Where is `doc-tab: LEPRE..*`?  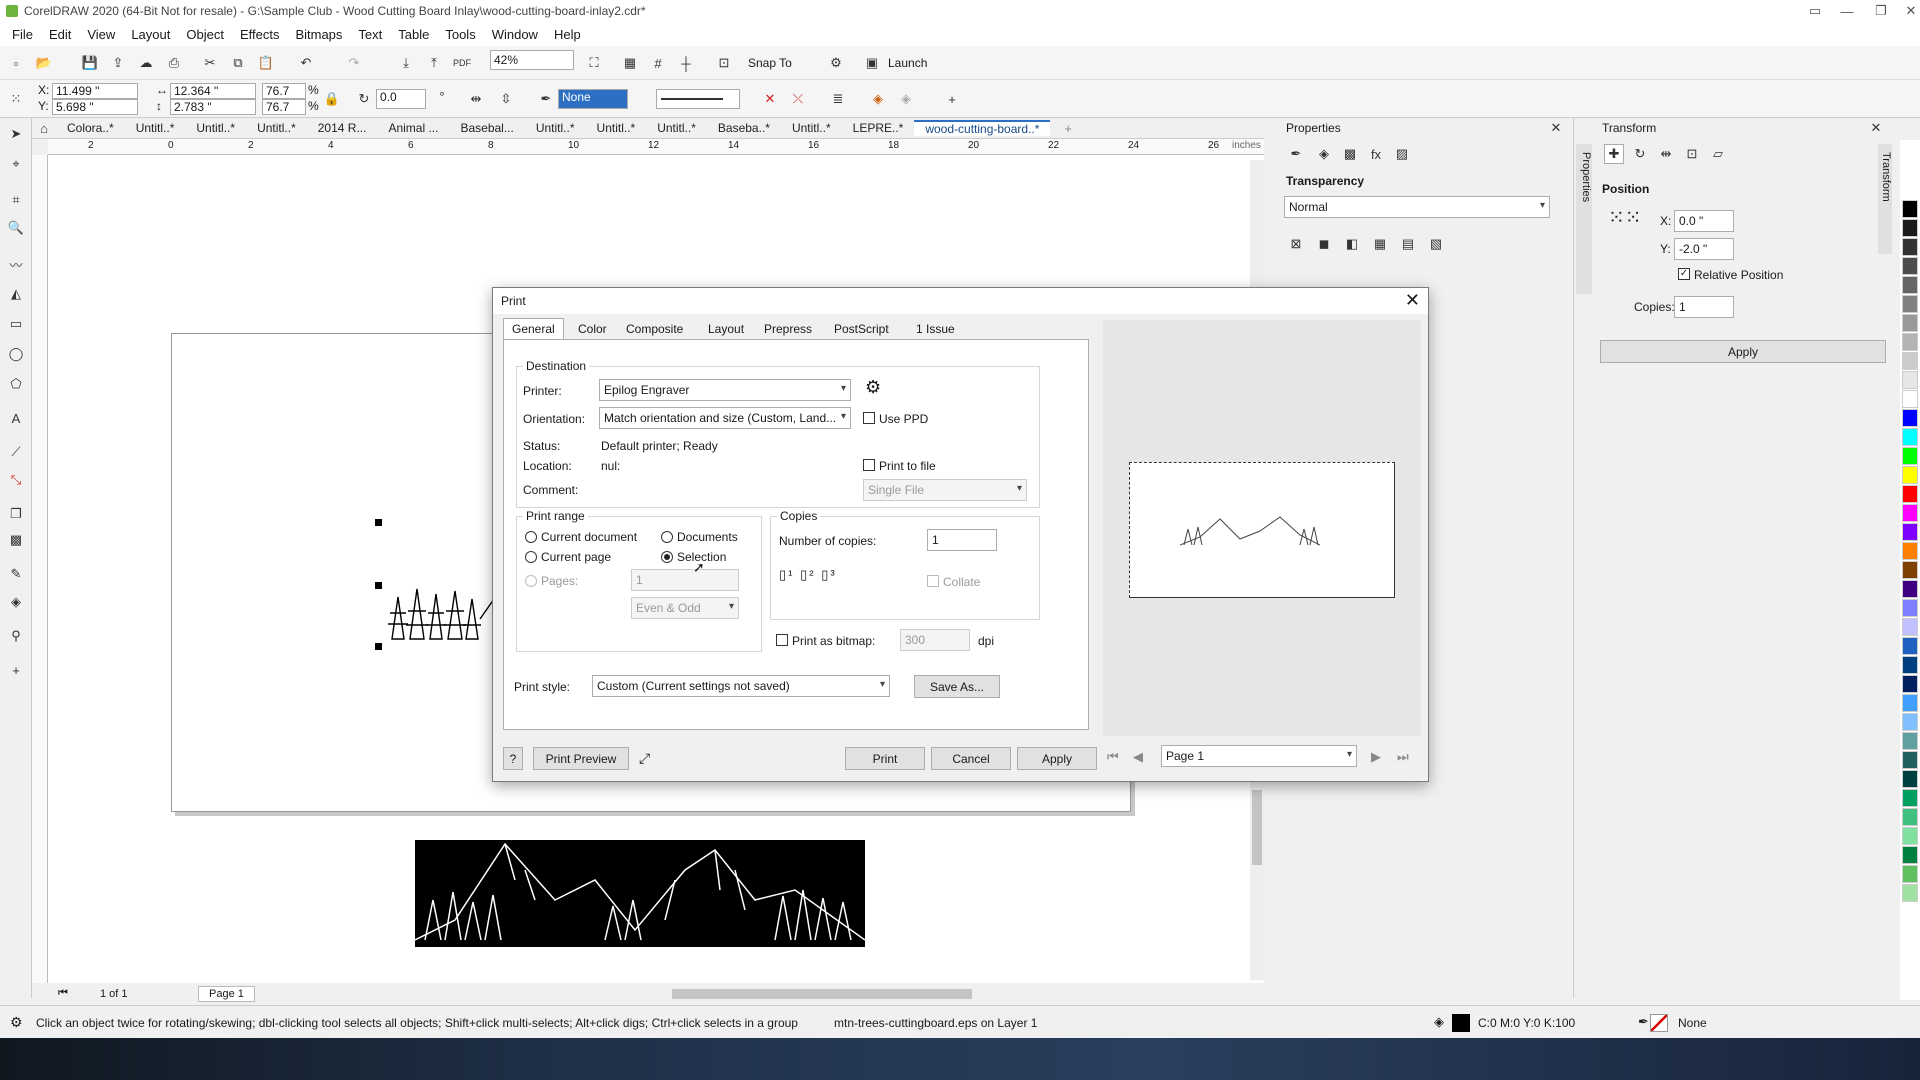 doc-tab: LEPRE..* is located at coordinates (878, 128).